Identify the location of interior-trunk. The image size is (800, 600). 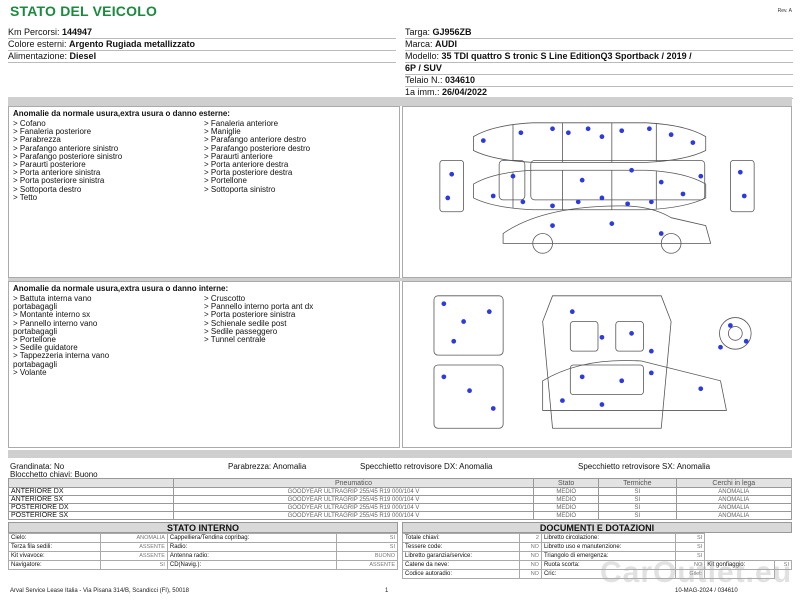
(468, 396).